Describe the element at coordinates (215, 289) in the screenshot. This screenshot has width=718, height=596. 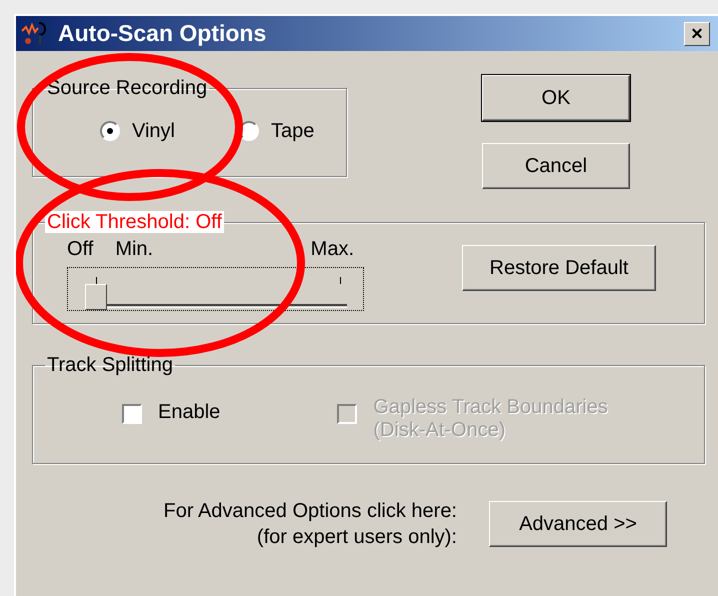
I see `slider-track` at that location.